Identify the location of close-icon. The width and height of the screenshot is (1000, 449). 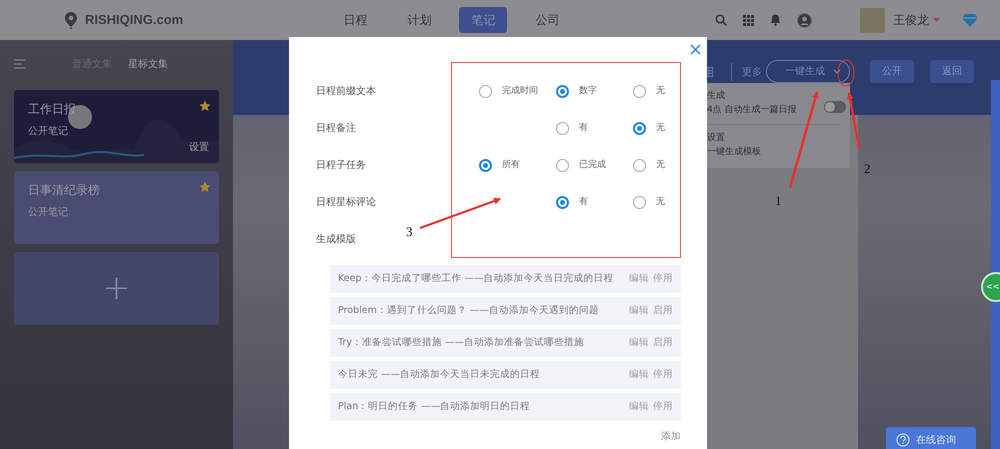
(695, 49).